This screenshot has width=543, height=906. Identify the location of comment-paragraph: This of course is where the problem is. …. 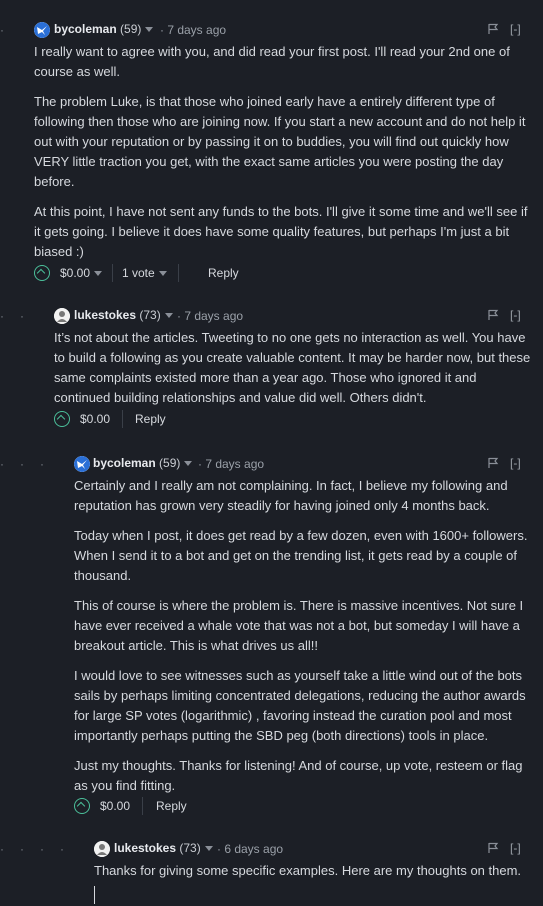
(299, 625).